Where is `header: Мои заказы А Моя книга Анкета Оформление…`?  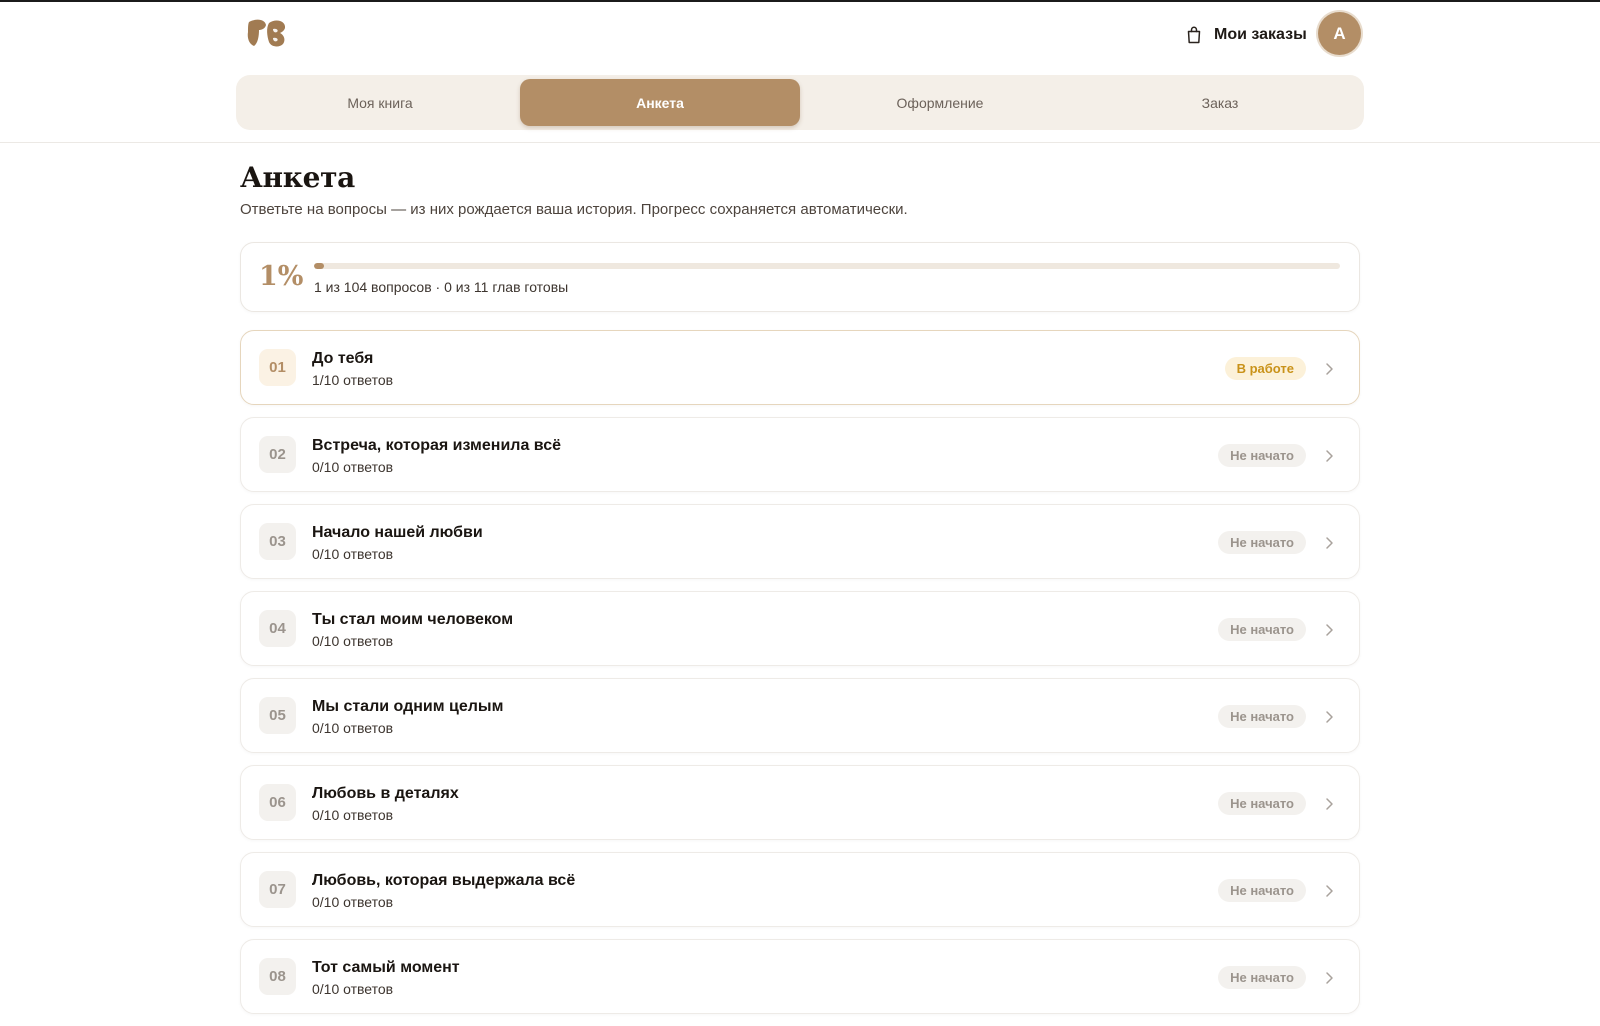
header: Мои заказы А Моя книга Анкета Оформление… is located at coordinates (800, 72).